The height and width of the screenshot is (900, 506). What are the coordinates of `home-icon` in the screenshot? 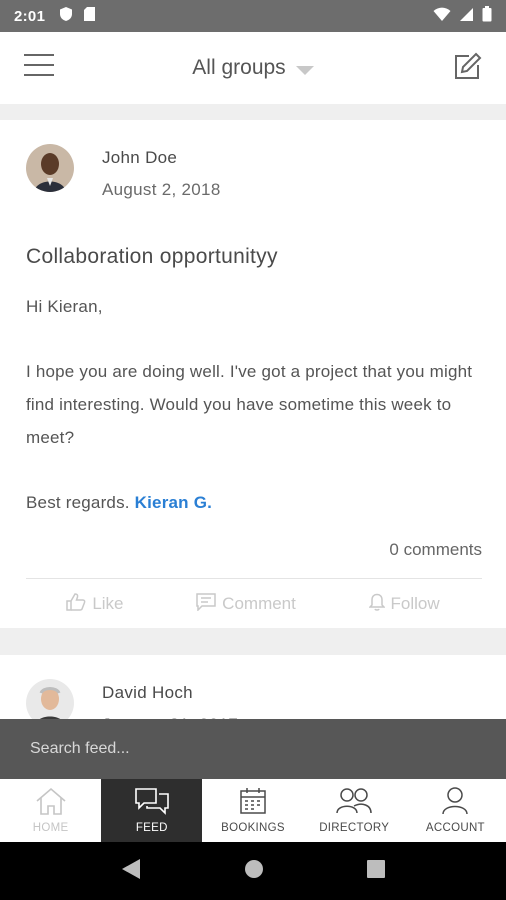 It's located at (51, 802).